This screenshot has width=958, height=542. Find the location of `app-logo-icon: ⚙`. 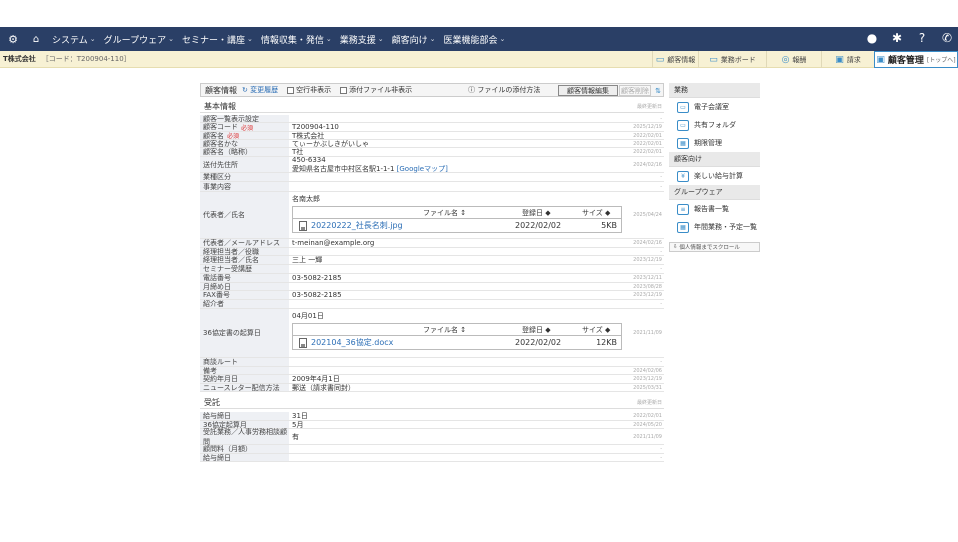

app-logo-icon: ⚙ is located at coordinates (13, 39).